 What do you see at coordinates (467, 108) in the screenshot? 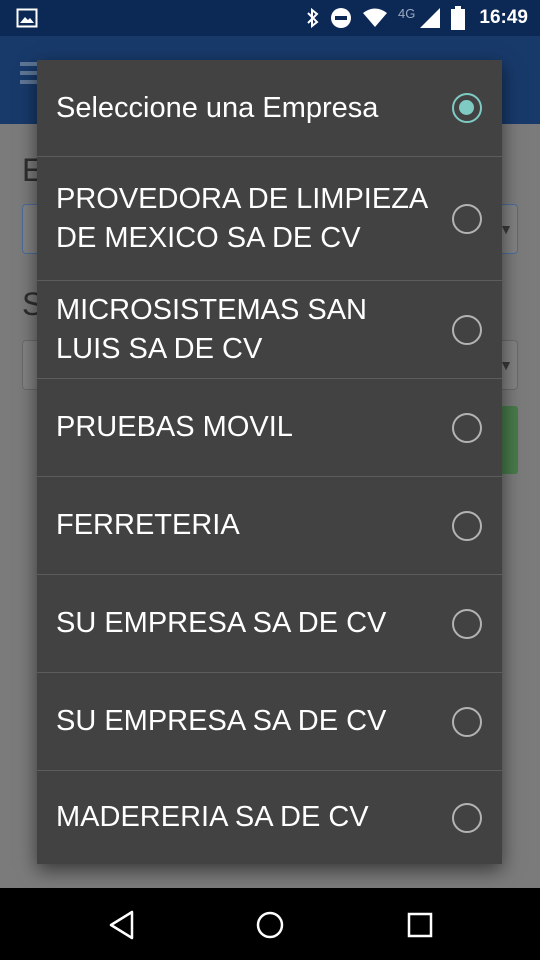
I see `radio-checked-icon` at bounding box center [467, 108].